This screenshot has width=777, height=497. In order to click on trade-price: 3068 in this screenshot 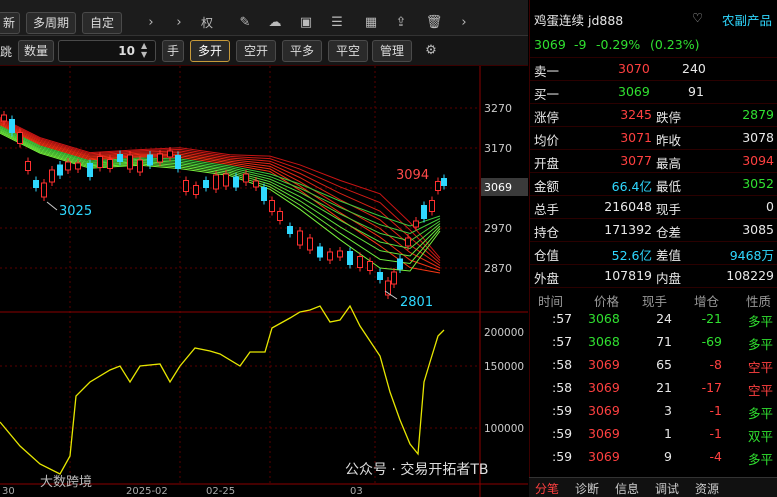, I will do `click(604, 318)`.